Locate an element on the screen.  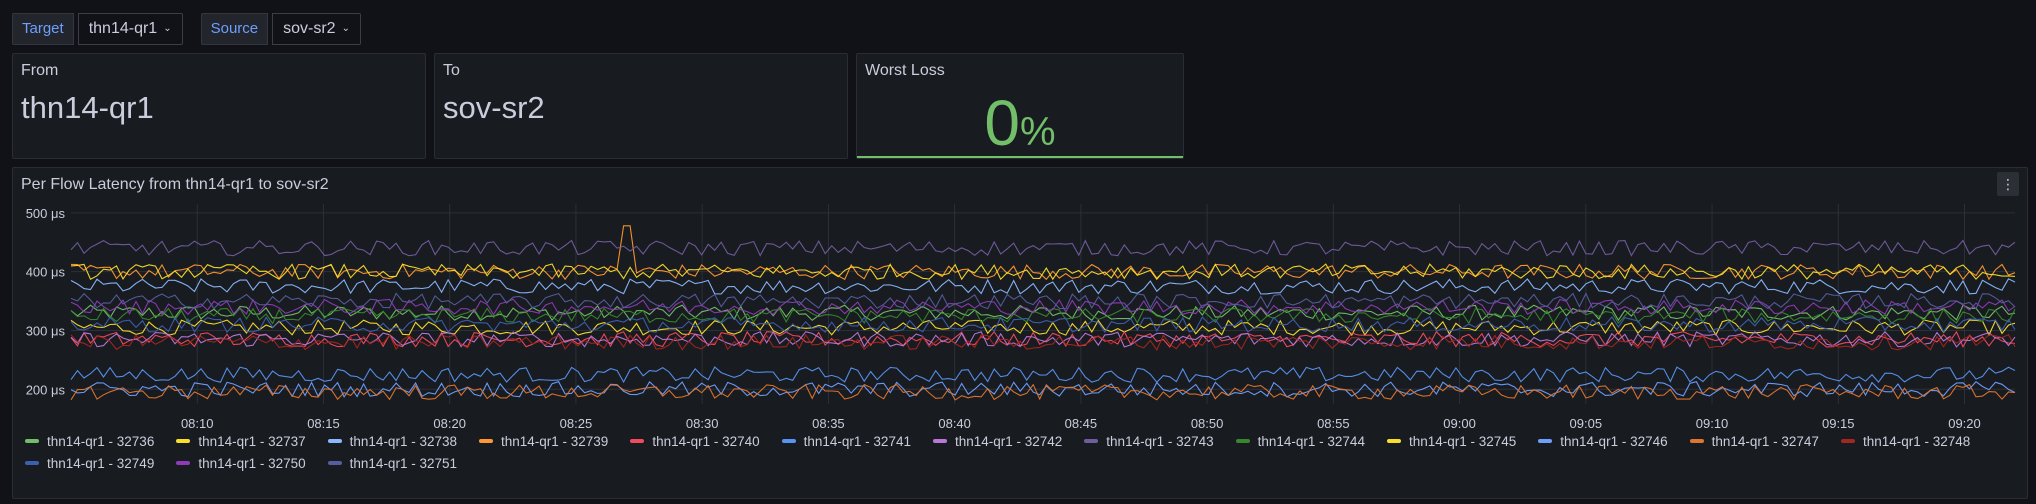
x-tick-label: 09:20 is located at coordinates (1964, 423).